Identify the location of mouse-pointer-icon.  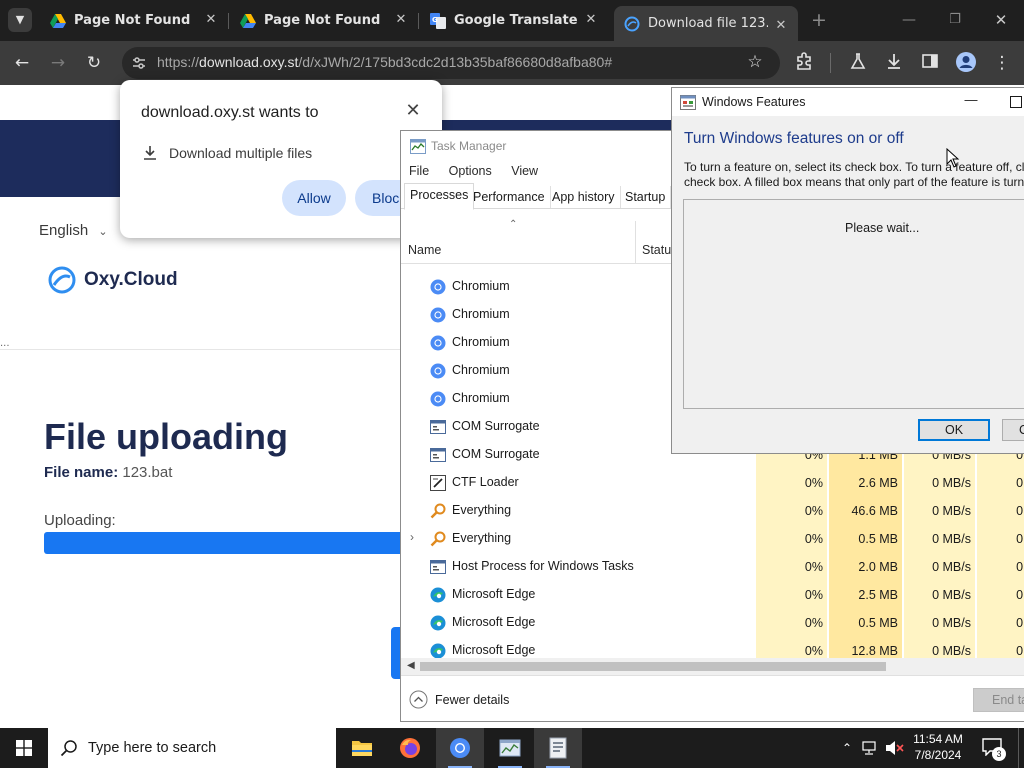
(953, 158).